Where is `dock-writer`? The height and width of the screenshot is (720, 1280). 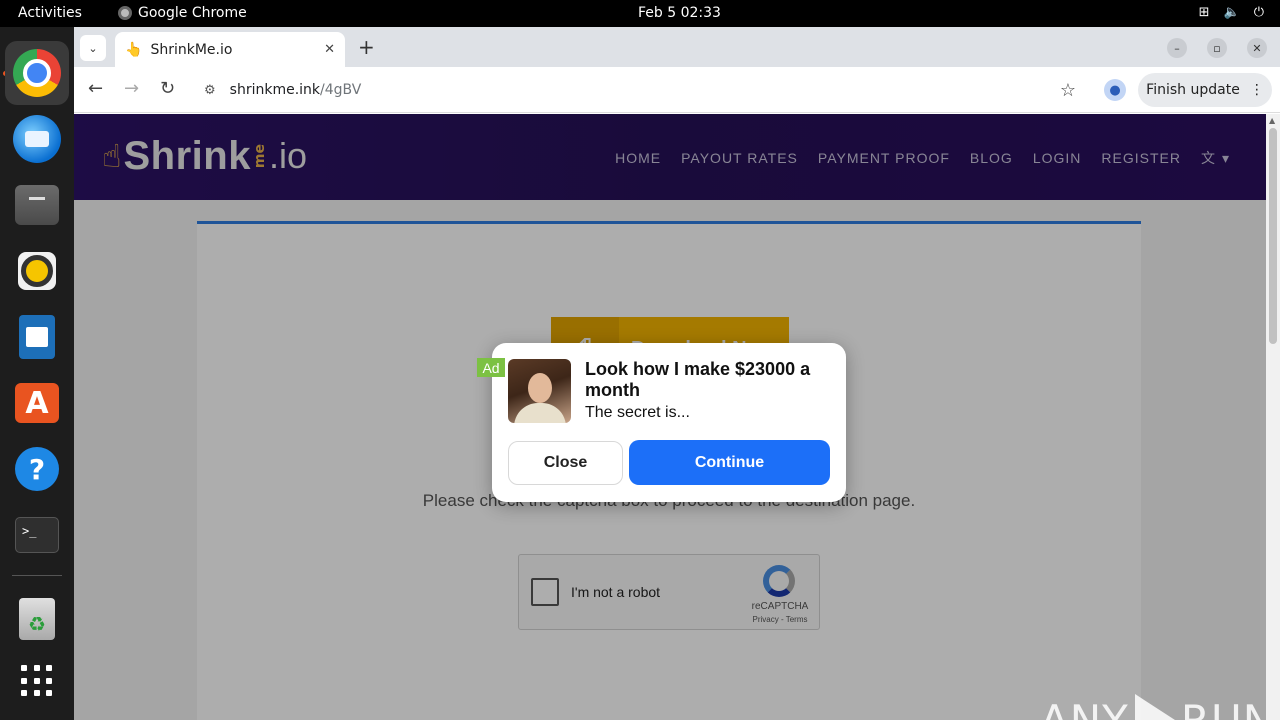 dock-writer is located at coordinates (37, 337).